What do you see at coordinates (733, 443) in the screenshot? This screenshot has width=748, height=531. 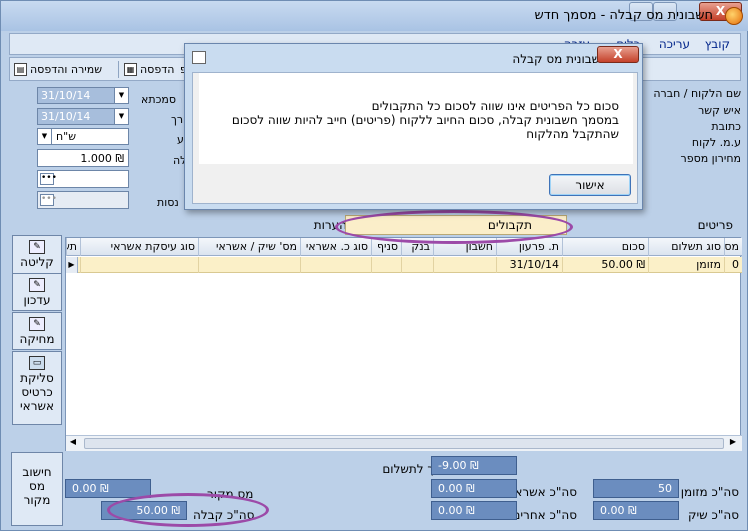 I see `scroll-right-icon: ▶` at bounding box center [733, 443].